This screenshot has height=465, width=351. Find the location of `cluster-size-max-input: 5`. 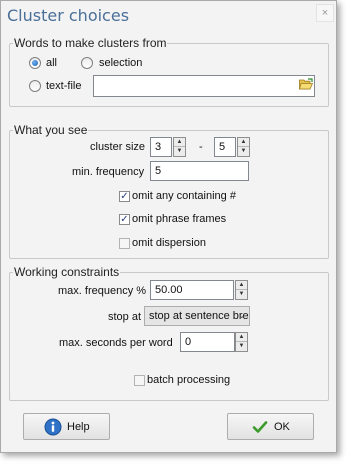

cluster-size-max-input: 5 is located at coordinates (225, 147).